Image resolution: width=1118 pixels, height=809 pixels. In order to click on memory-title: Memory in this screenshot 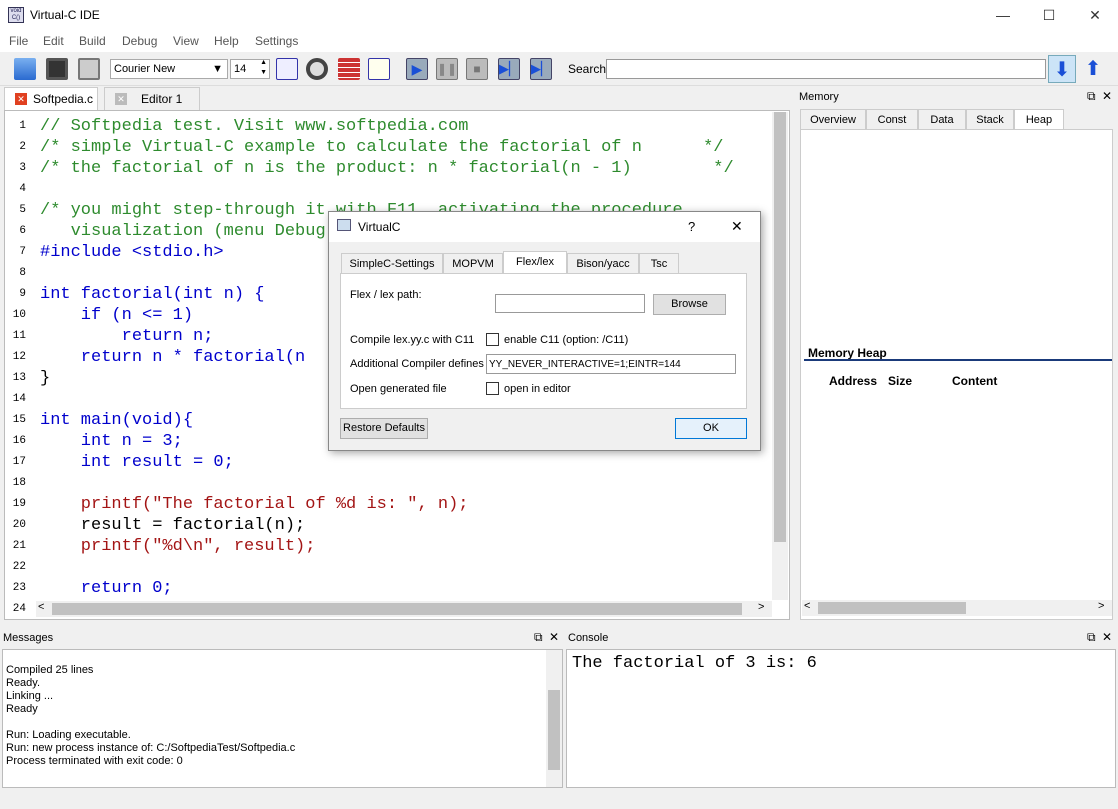, I will do `click(819, 97)`.